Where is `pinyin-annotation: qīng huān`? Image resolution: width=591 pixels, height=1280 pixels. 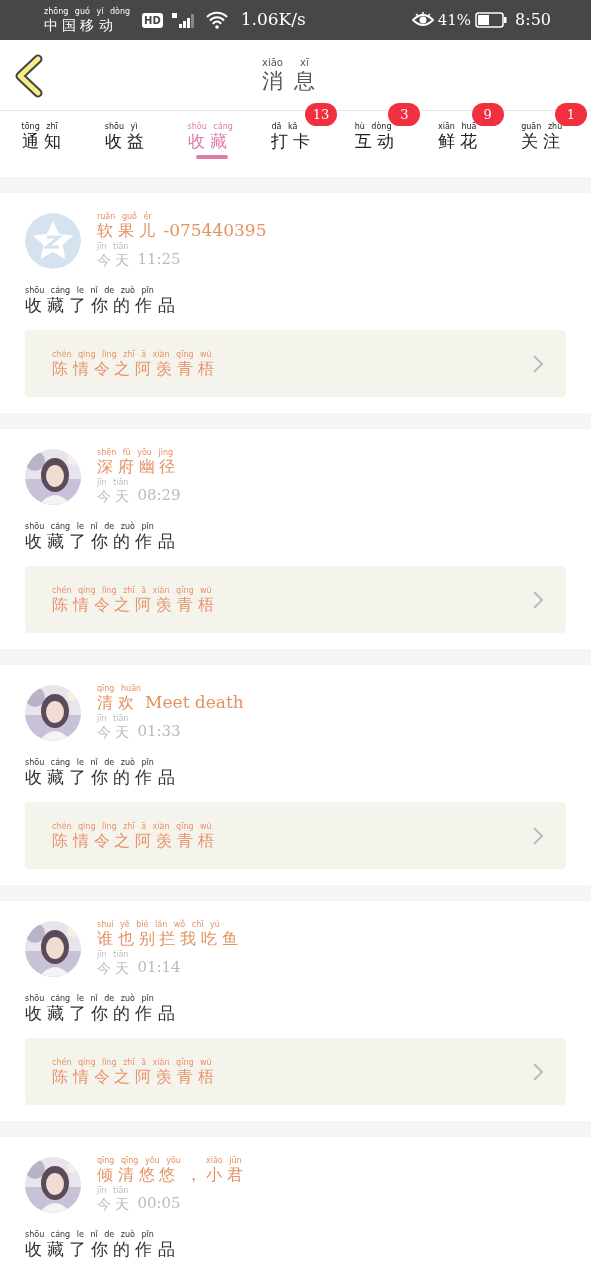 pinyin-annotation: qīng huān is located at coordinates (119, 690).